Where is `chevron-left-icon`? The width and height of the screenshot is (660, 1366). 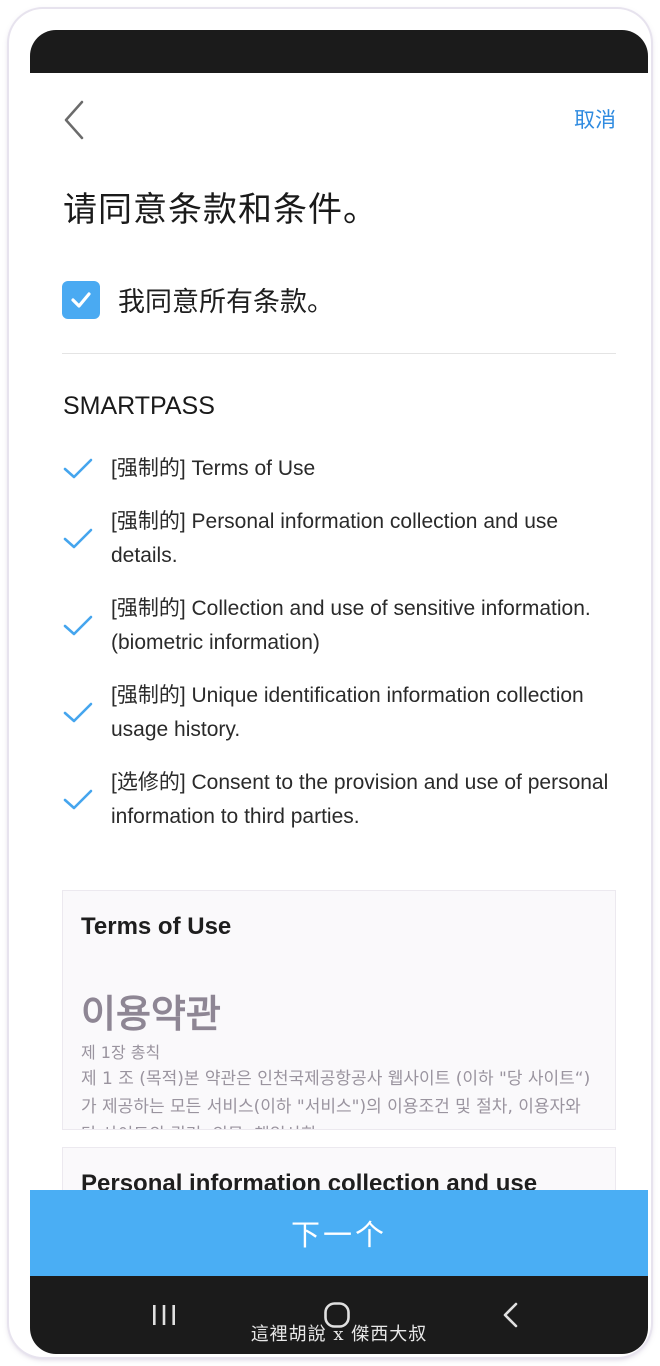 chevron-left-icon is located at coordinates (74, 120).